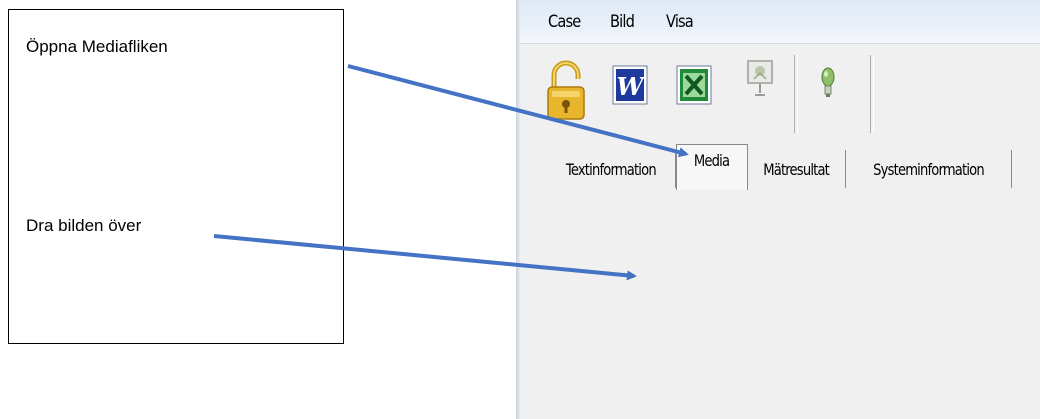 Image resolution: width=1040 pixels, height=419 pixels. I want to click on presentation-icon, so click(760, 79).